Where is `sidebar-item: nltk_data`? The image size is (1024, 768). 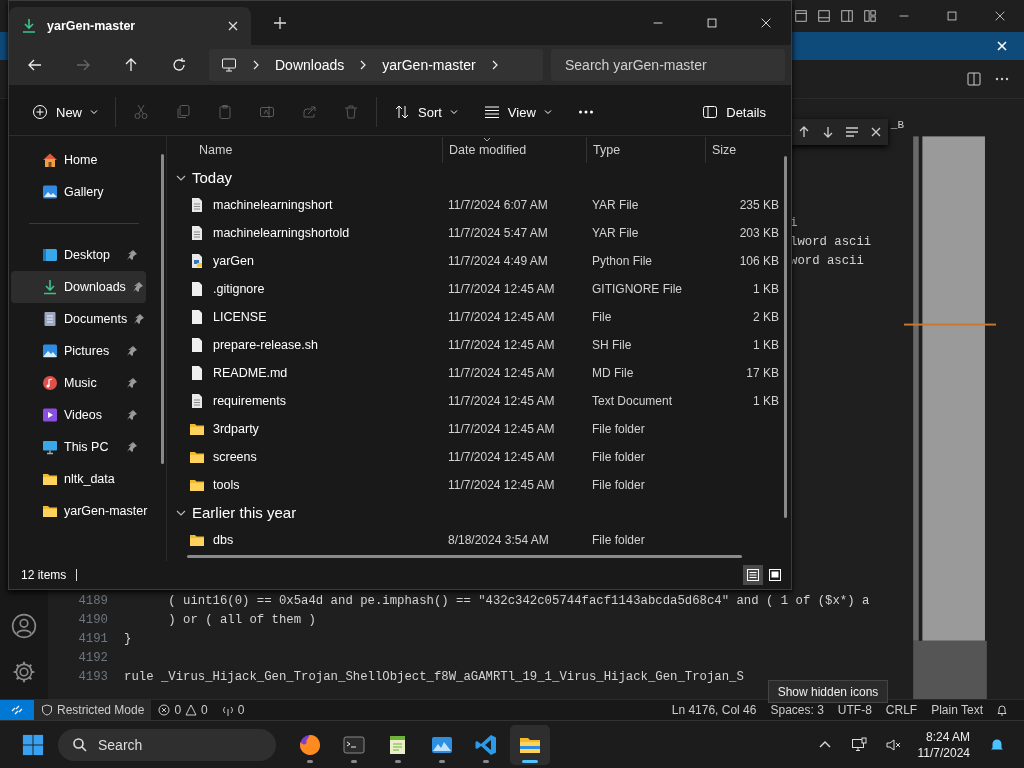
sidebar-item: nltk_data is located at coordinates (78, 479).